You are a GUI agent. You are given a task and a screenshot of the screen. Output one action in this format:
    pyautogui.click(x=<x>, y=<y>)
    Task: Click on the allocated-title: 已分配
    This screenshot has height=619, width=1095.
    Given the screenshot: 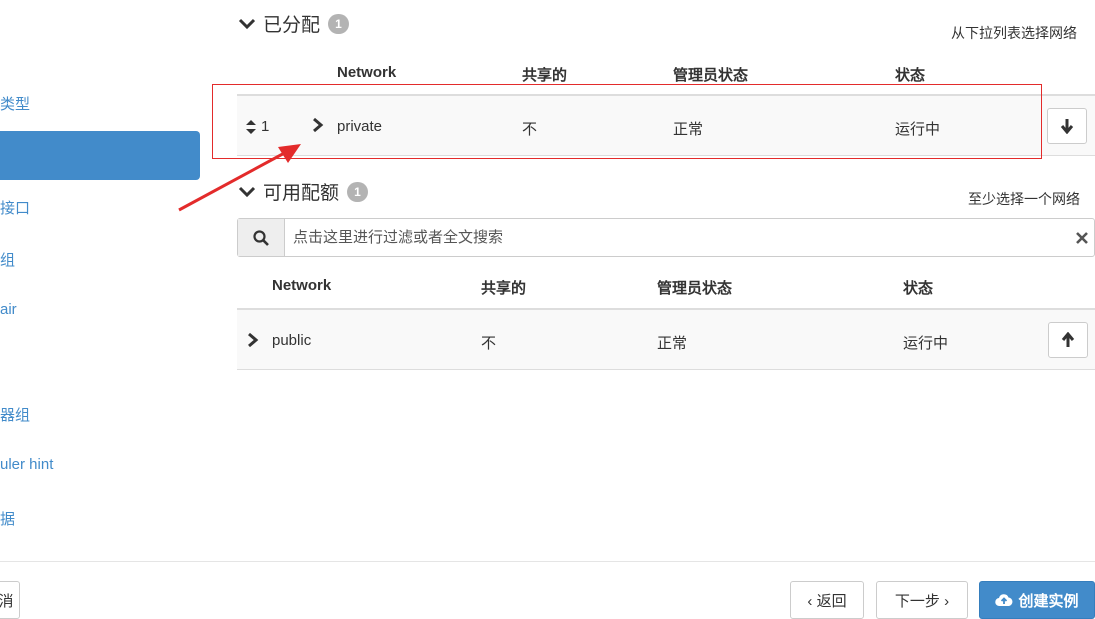 What is the action you would take?
    pyautogui.click(x=292, y=25)
    